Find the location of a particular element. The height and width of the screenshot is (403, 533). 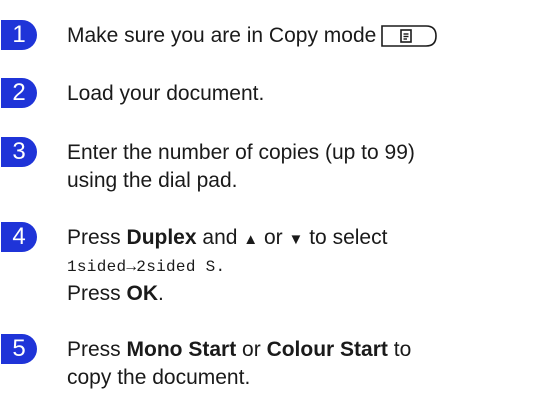

and-text: and is located at coordinates (220, 237).